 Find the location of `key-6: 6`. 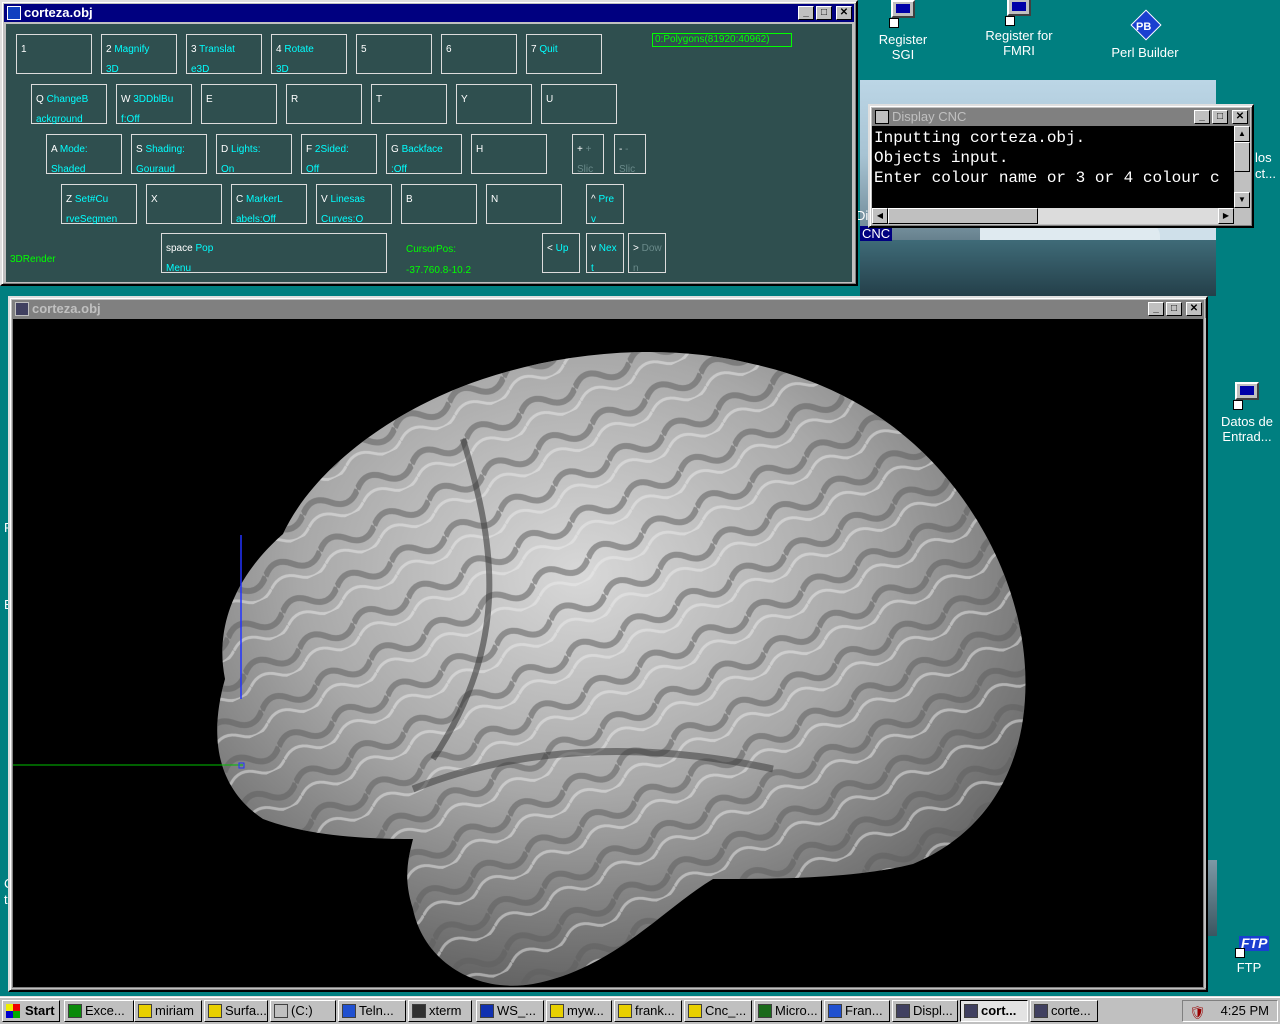

key-6: 6 is located at coordinates (479, 54).